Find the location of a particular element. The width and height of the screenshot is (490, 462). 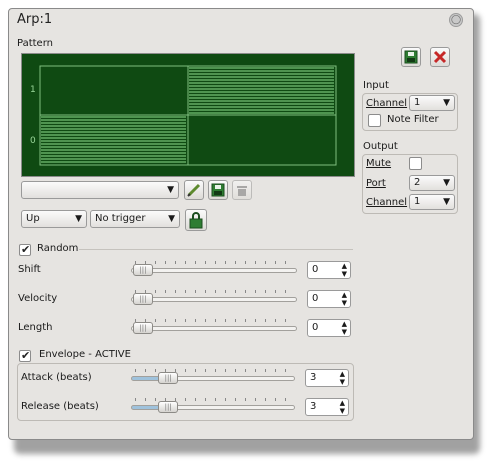

output-mute-label: Mute is located at coordinates (378, 163).